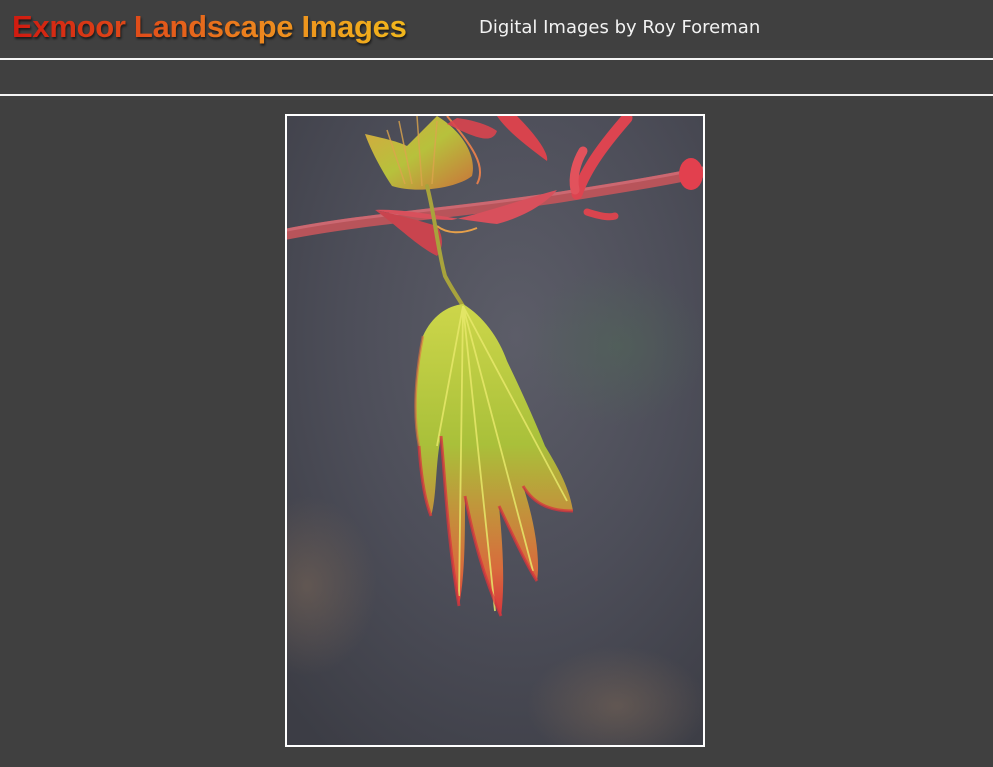  Describe the element at coordinates (209, 27) in the screenshot. I see `site-title: Exmoor Landscape Images` at that location.